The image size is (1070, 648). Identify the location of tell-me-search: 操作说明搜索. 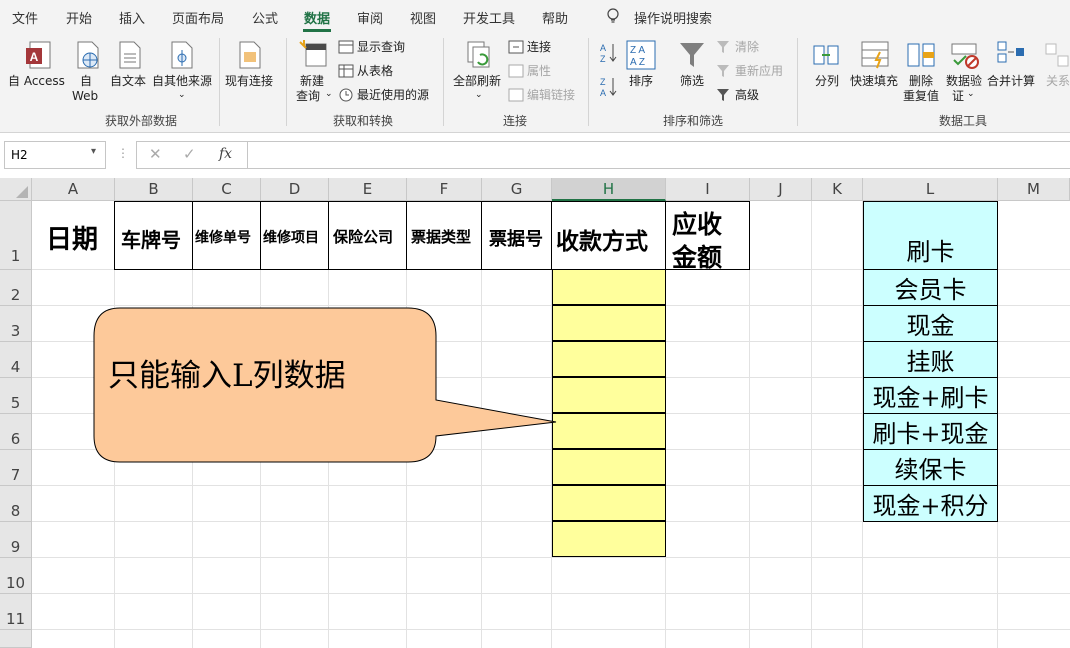
(673, 17).